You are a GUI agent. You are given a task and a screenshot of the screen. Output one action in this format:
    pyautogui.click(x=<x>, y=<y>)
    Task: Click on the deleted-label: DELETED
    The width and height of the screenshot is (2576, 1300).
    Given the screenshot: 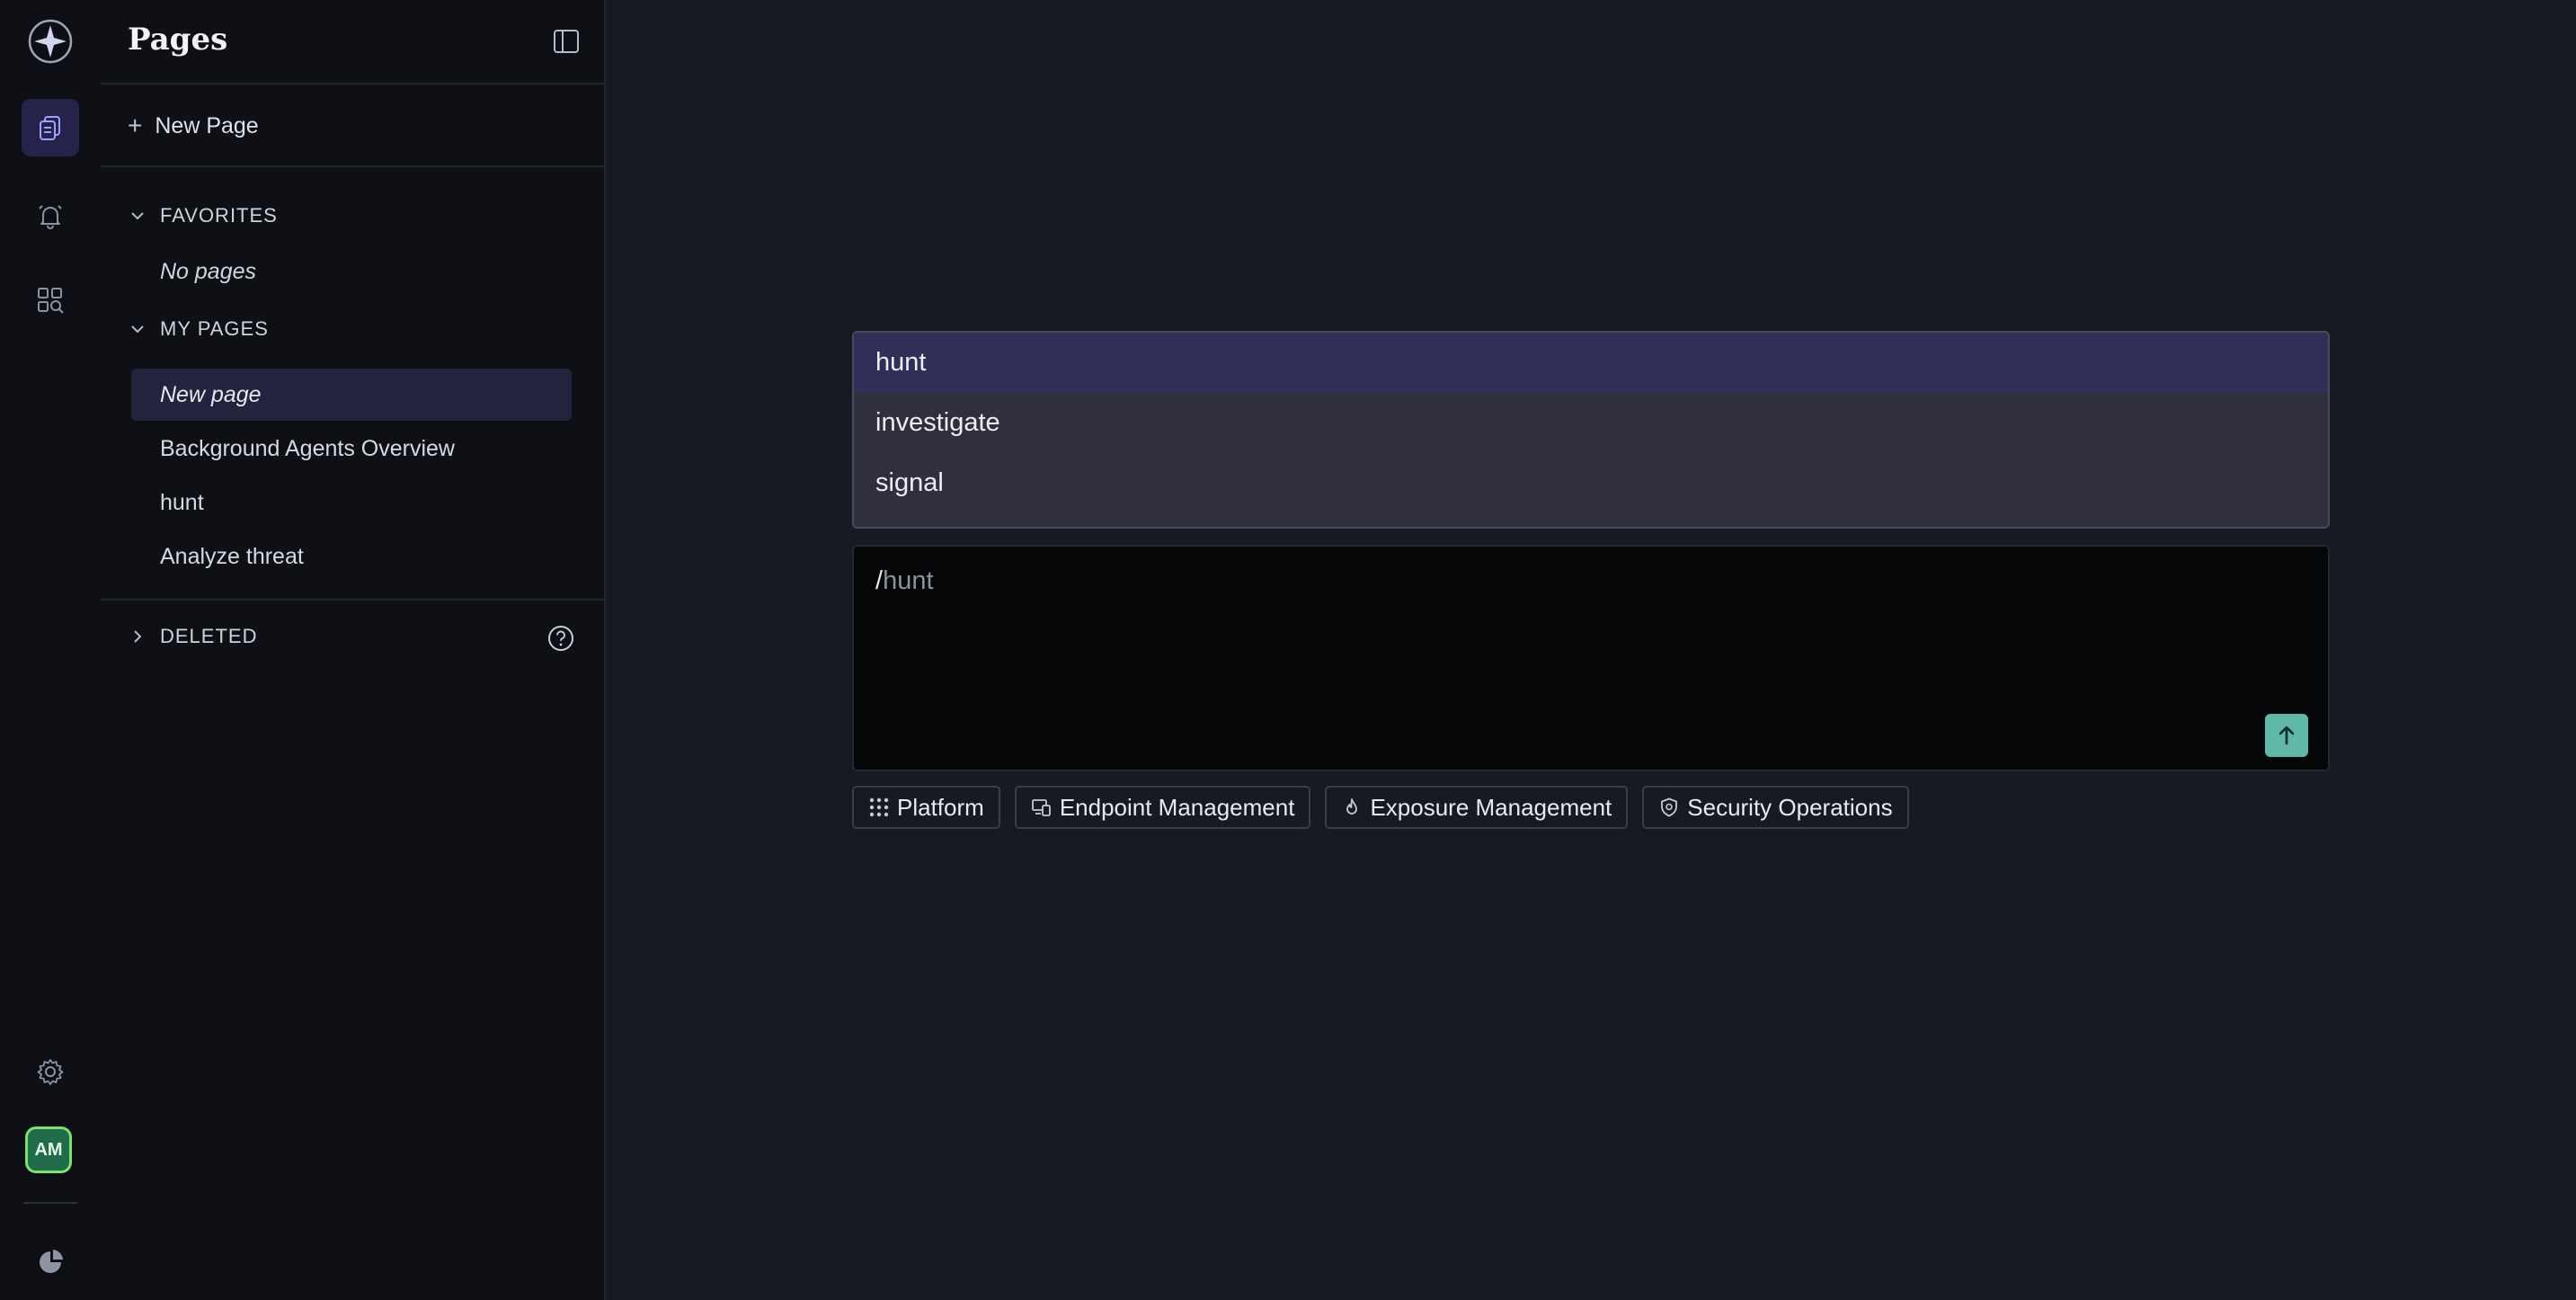 What is the action you would take?
    pyautogui.click(x=209, y=636)
    